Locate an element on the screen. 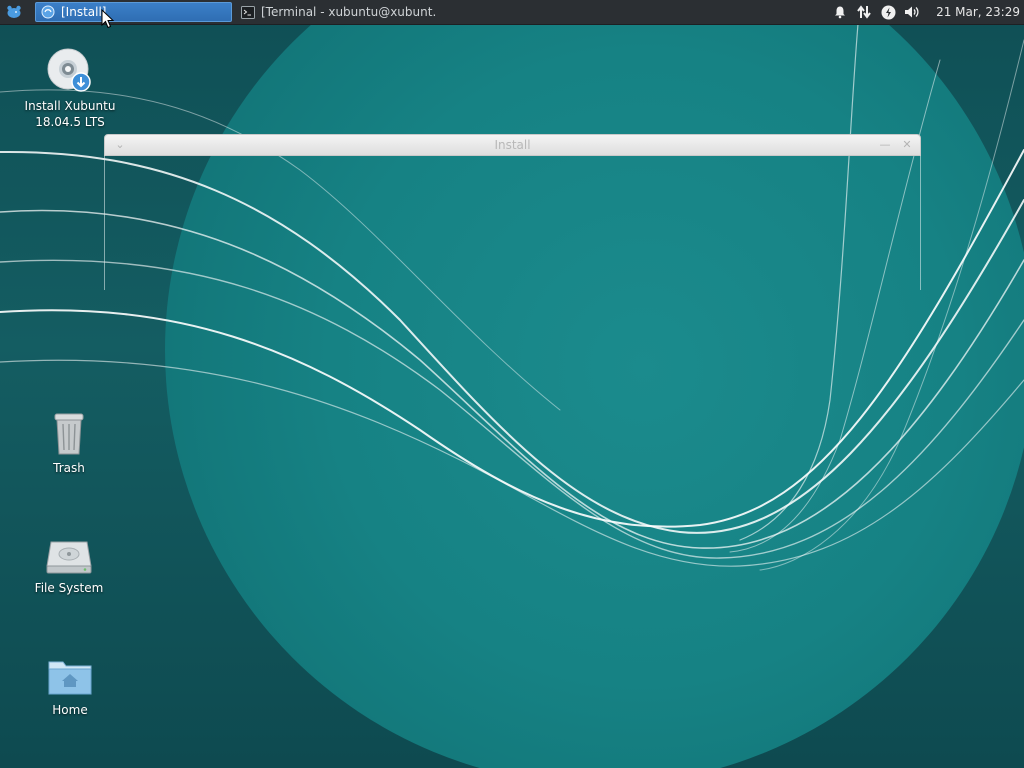 This screenshot has width=1024, height=768. desktop-icon-label: File System is located at coordinates (69, 588).